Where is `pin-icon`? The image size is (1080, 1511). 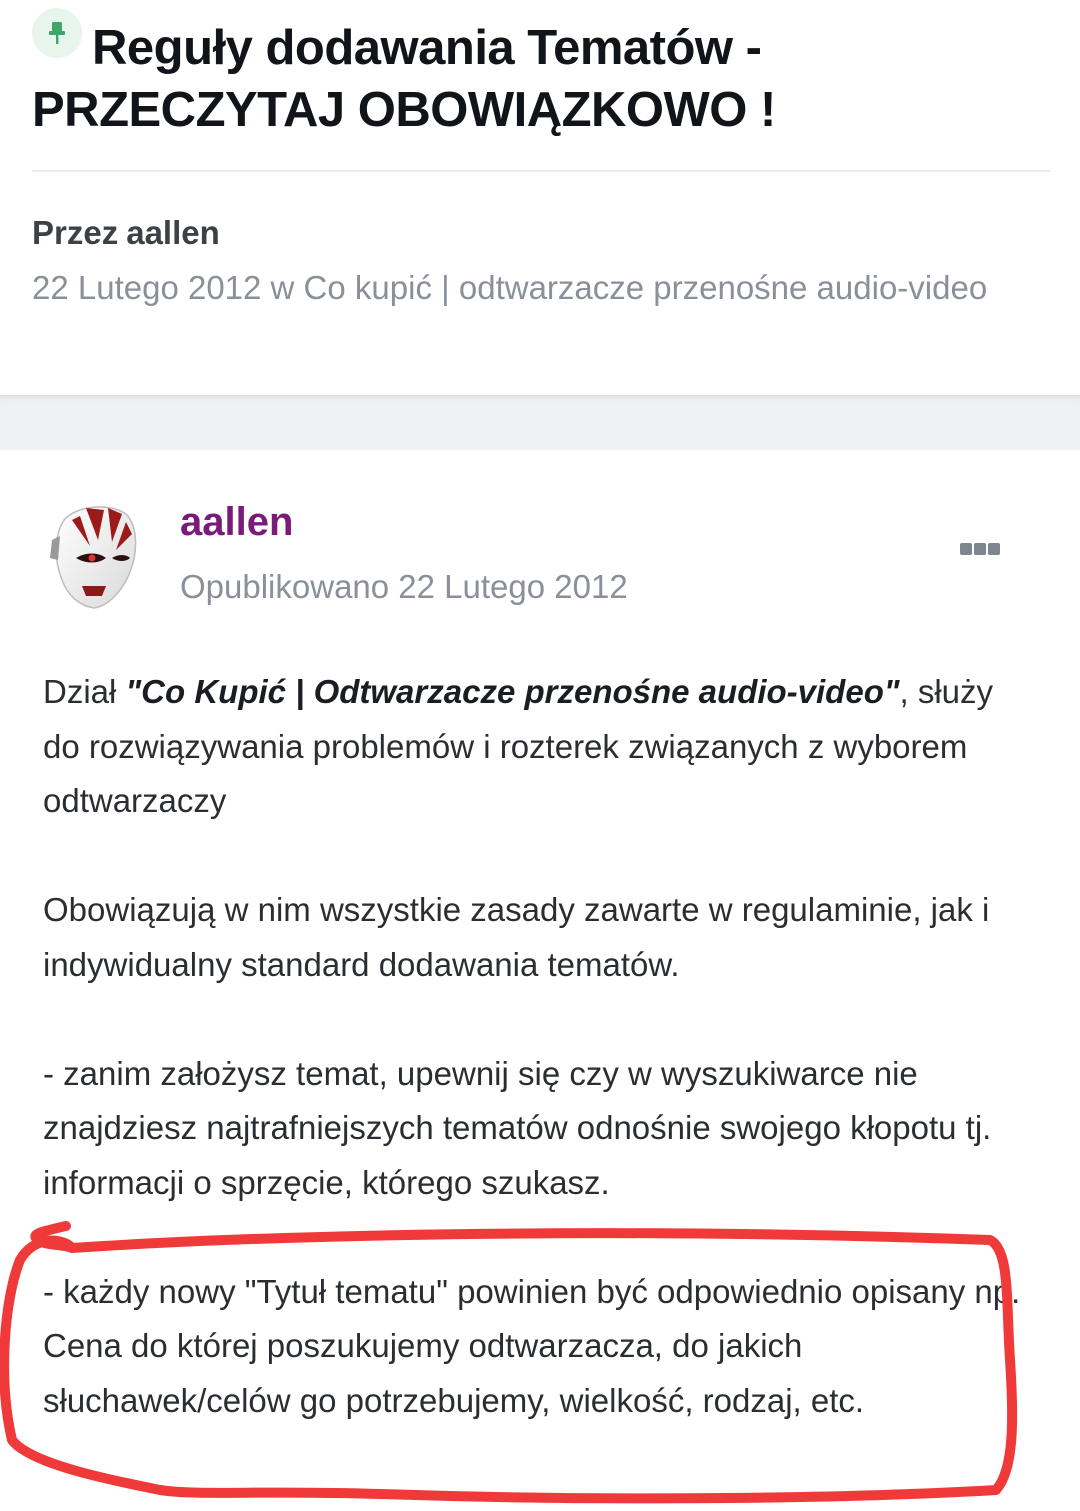
pin-icon is located at coordinates (57, 33).